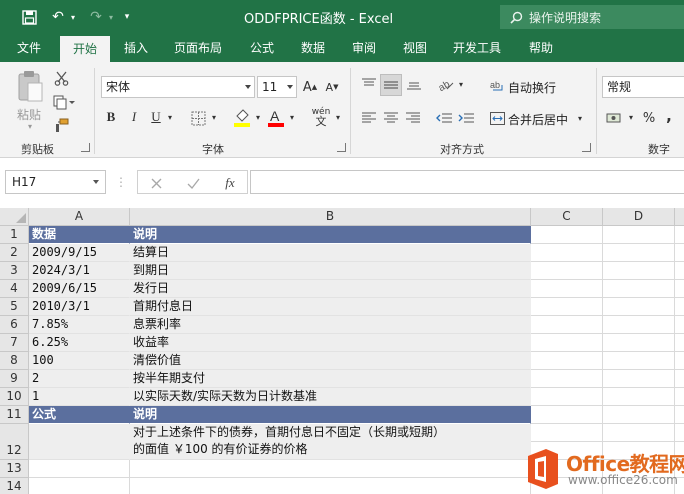 The height and width of the screenshot is (494, 684). I want to click on insert-function-icon: fx, so click(230, 183).